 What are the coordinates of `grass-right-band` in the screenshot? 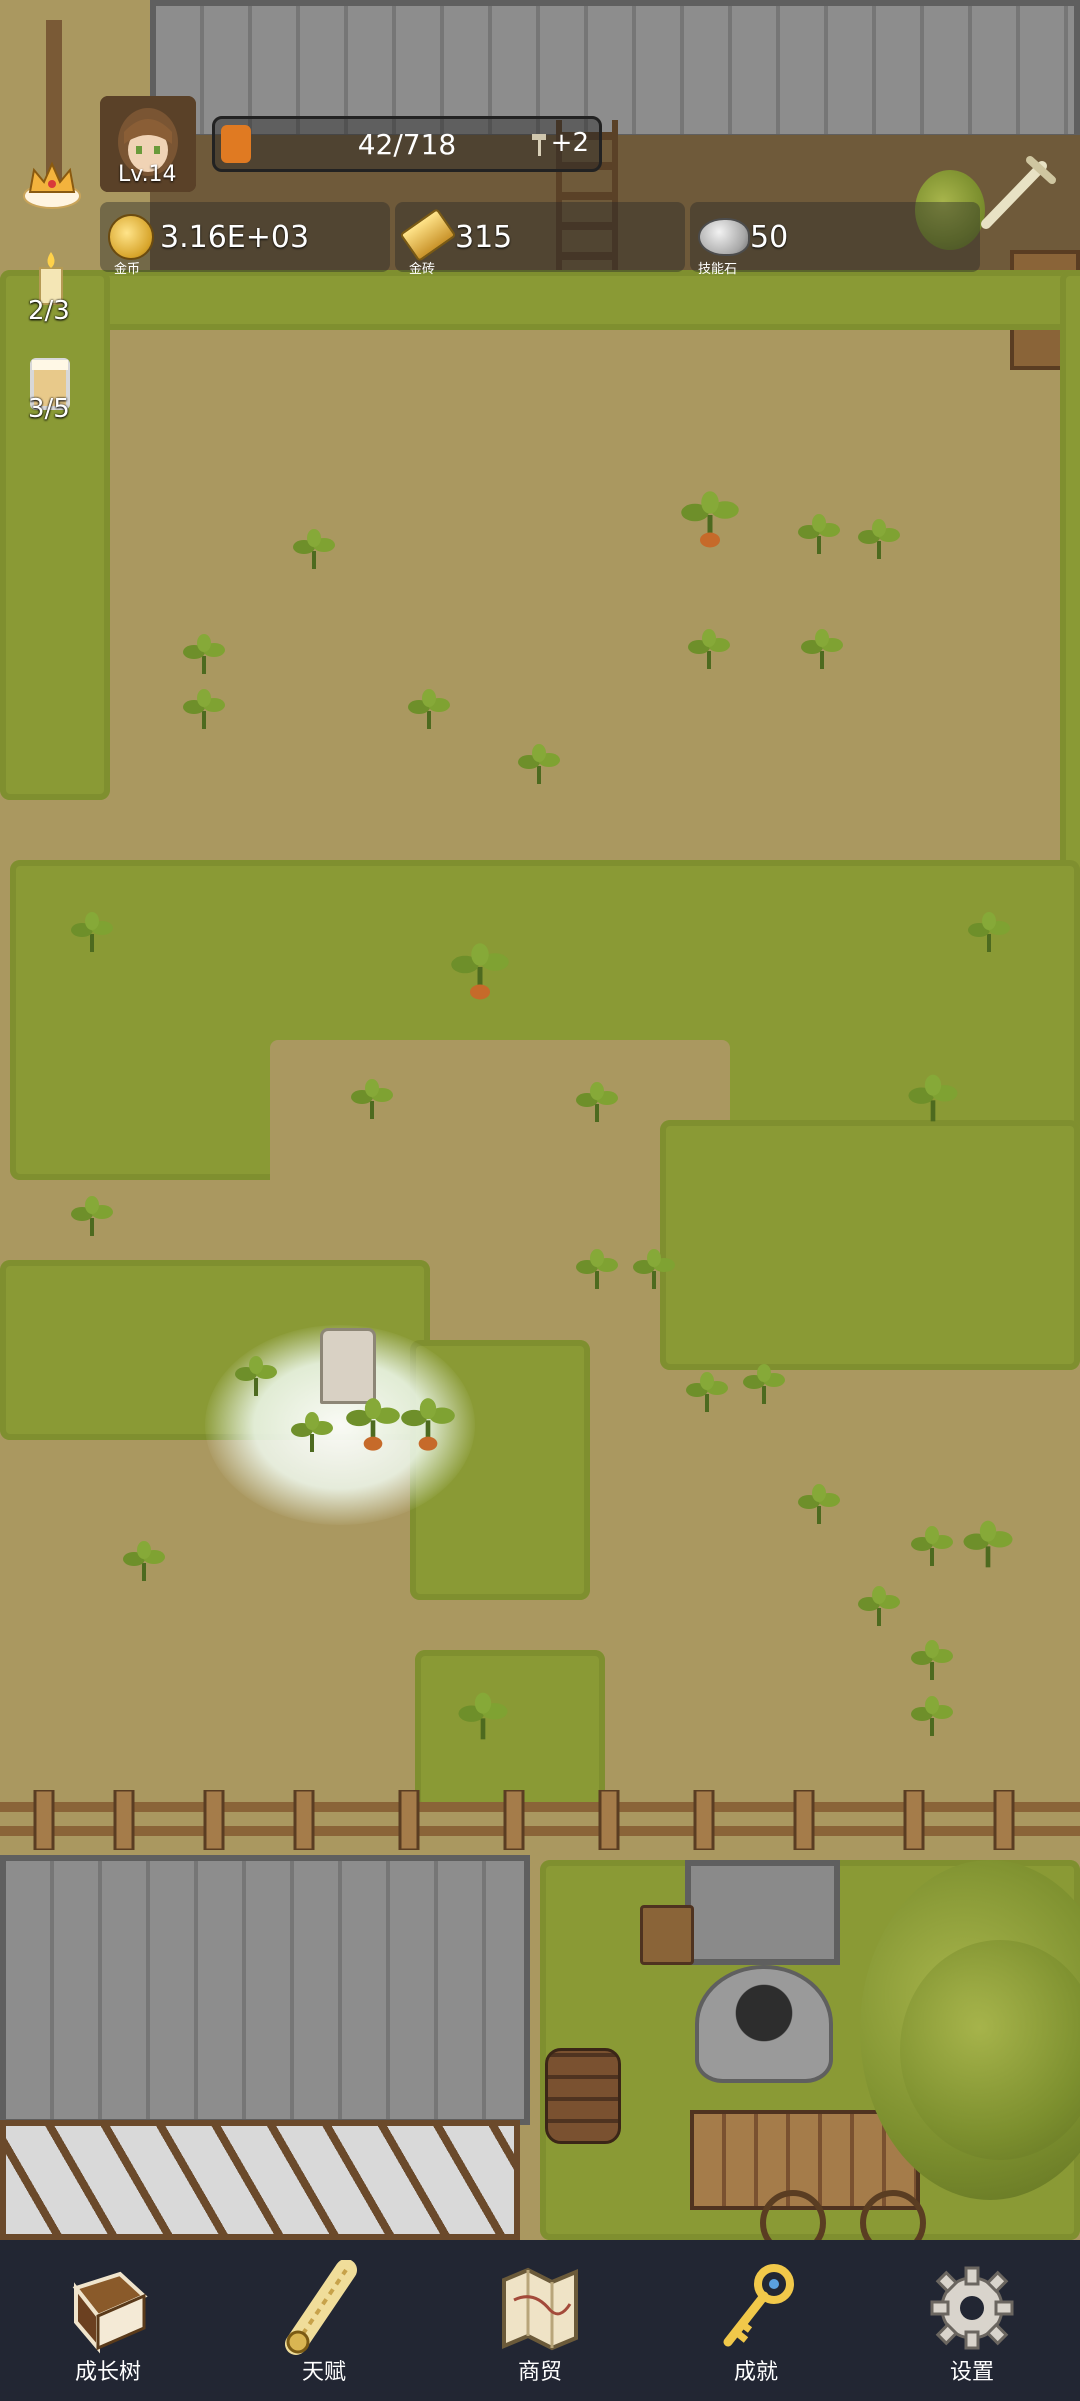 It's located at (870, 1245).